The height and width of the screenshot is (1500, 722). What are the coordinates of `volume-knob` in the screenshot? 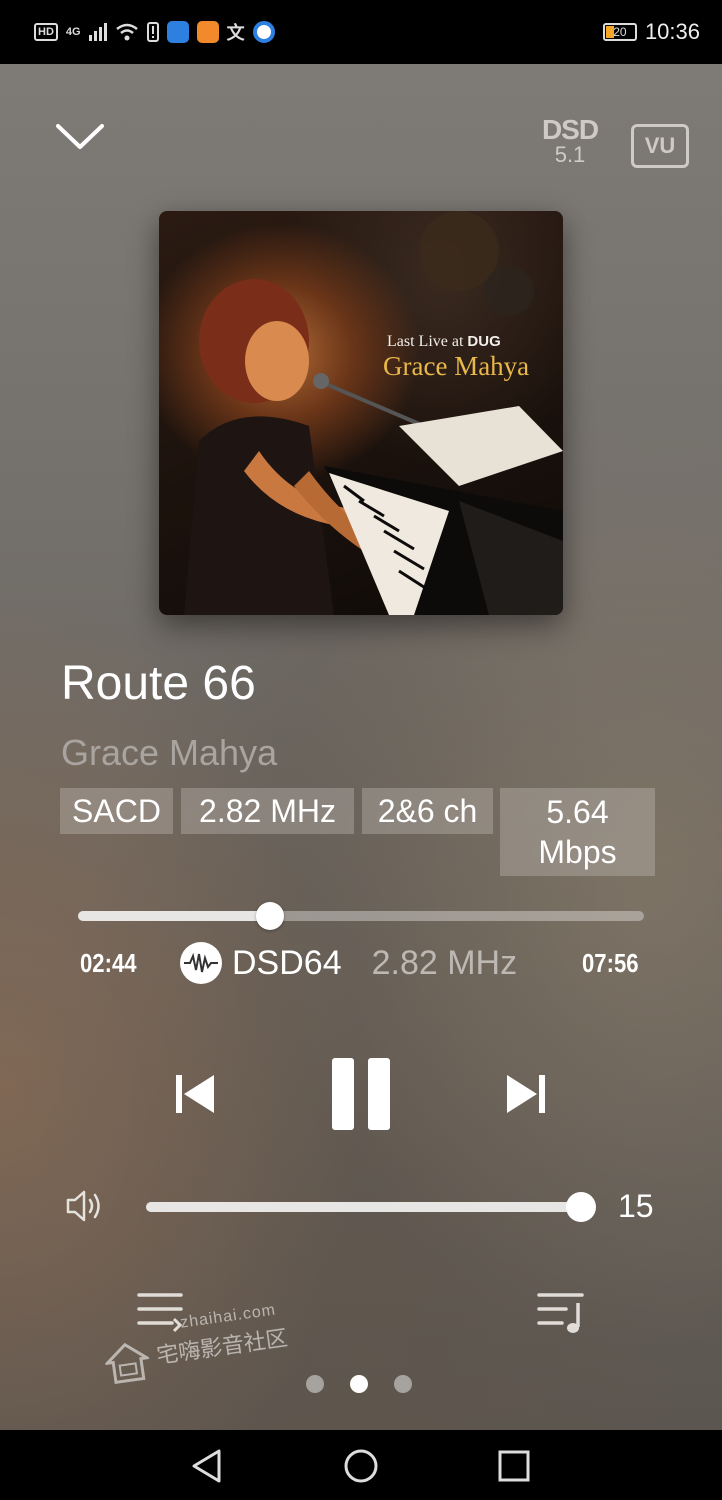 It's located at (581, 1207).